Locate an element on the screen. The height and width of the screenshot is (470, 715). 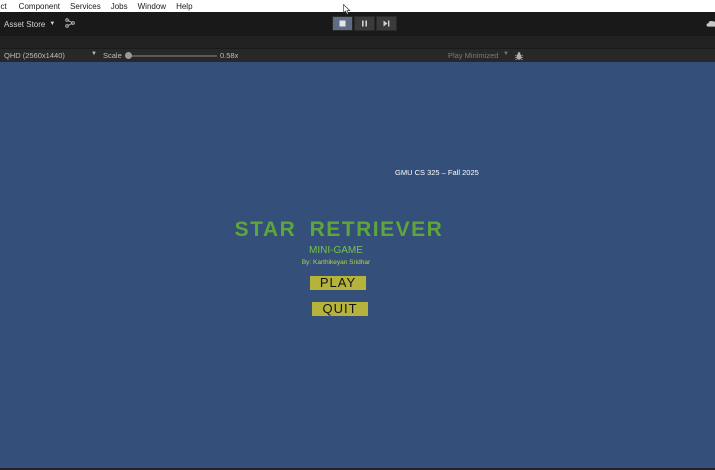
stop-button is located at coordinates (342, 23).